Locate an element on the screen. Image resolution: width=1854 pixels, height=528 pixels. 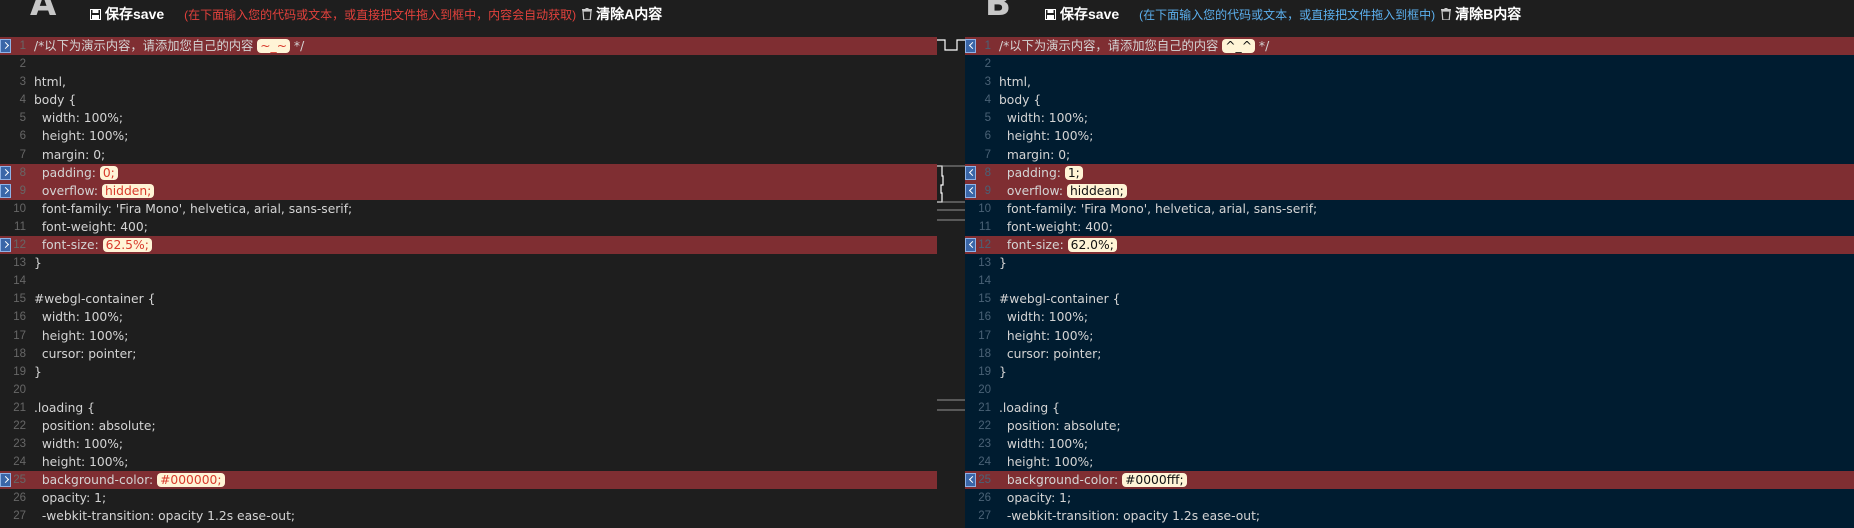
code-text: body { is located at coordinates (1020, 100).